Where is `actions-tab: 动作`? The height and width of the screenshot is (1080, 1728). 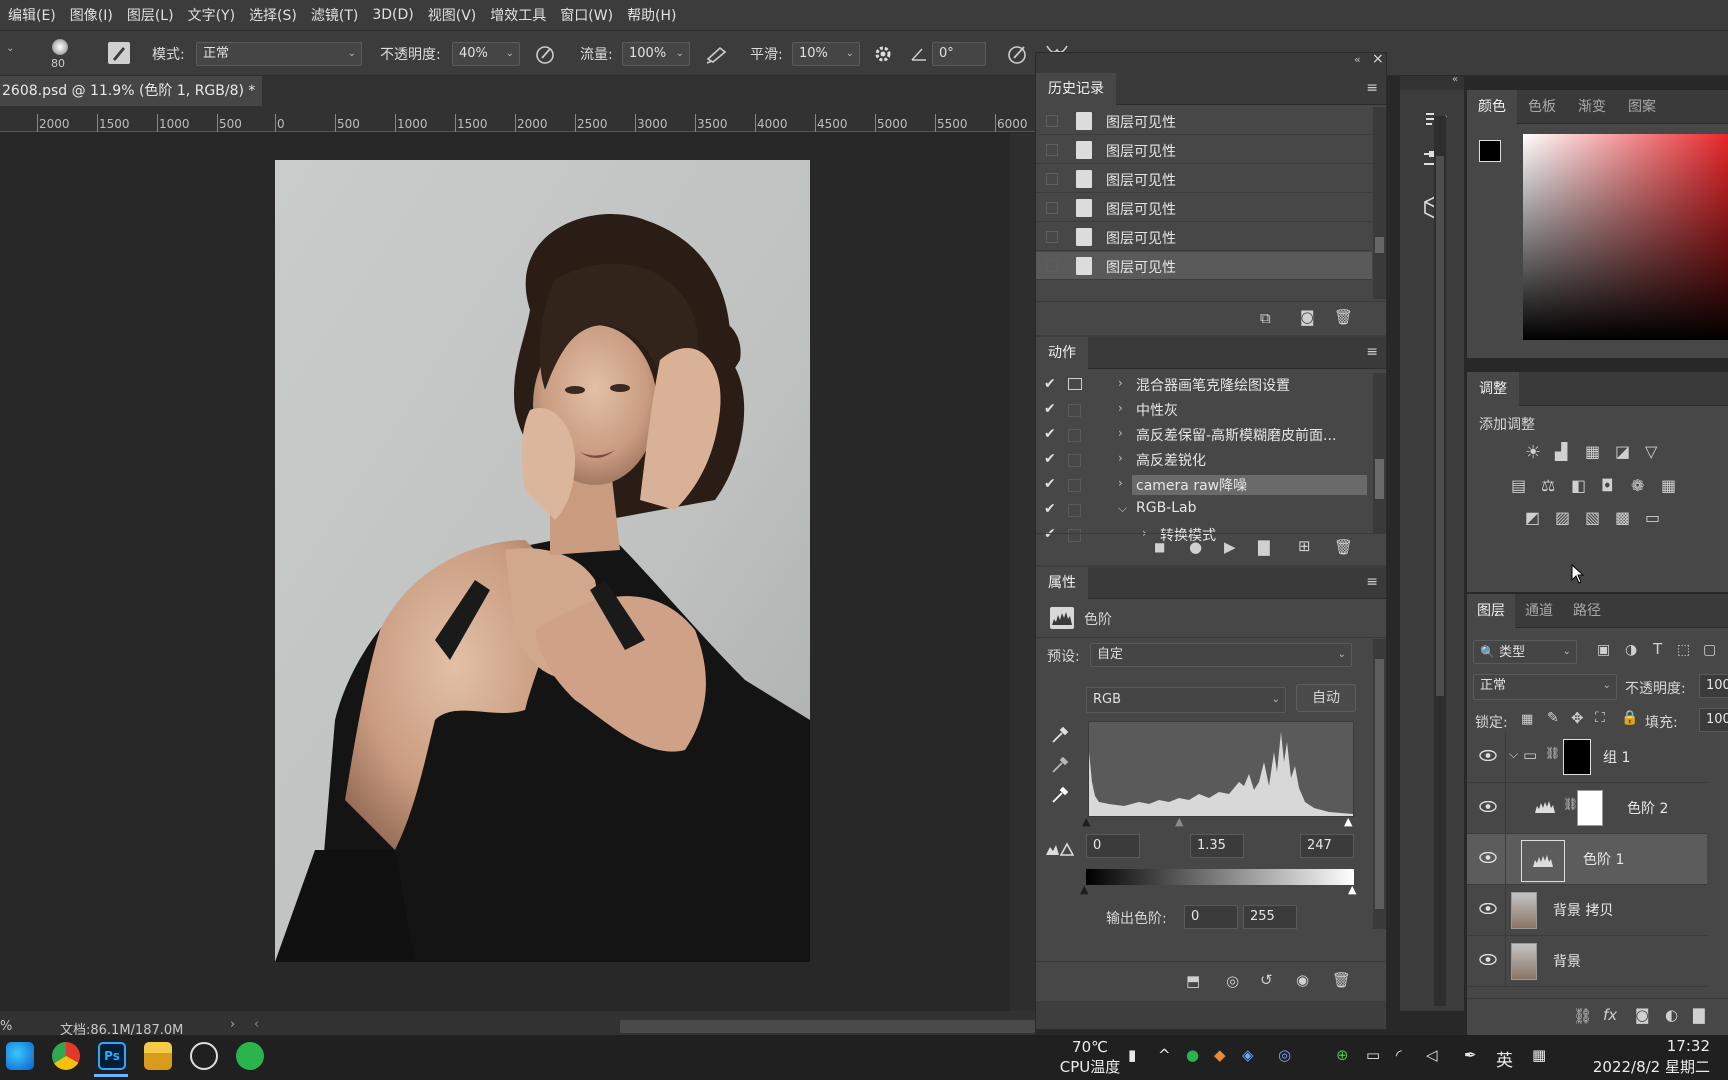
actions-tab: 动作 is located at coordinates (1062, 353).